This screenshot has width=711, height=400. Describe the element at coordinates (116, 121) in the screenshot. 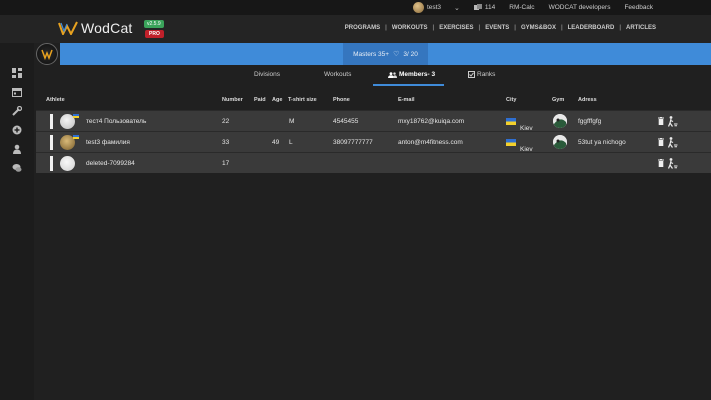

I see `athlete-name: тест4 Пользователь` at that location.